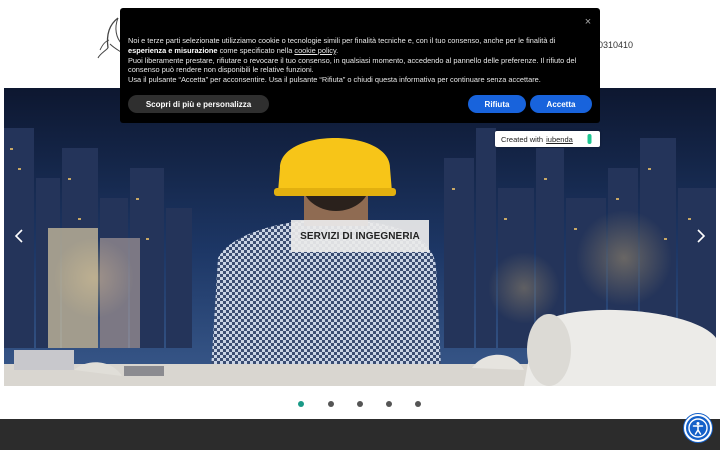 The height and width of the screenshot is (450, 720). I want to click on iubenda-badge: Created with iubenda, so click(547, 139).